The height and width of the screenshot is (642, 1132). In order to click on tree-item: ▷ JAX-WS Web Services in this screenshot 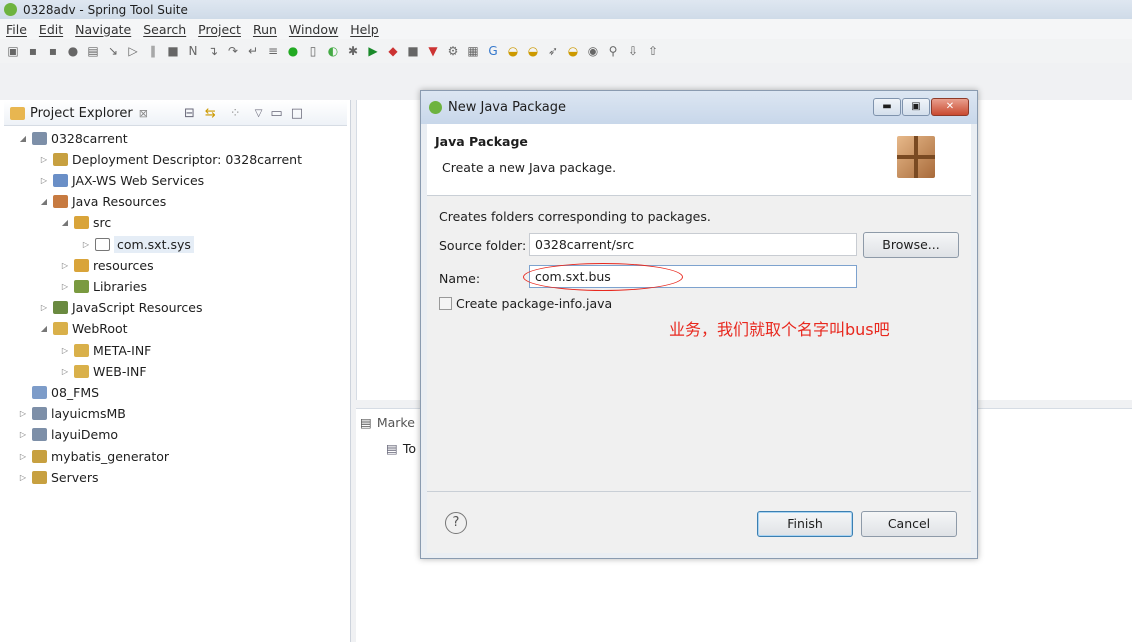, I will do `click(121, 180)`.